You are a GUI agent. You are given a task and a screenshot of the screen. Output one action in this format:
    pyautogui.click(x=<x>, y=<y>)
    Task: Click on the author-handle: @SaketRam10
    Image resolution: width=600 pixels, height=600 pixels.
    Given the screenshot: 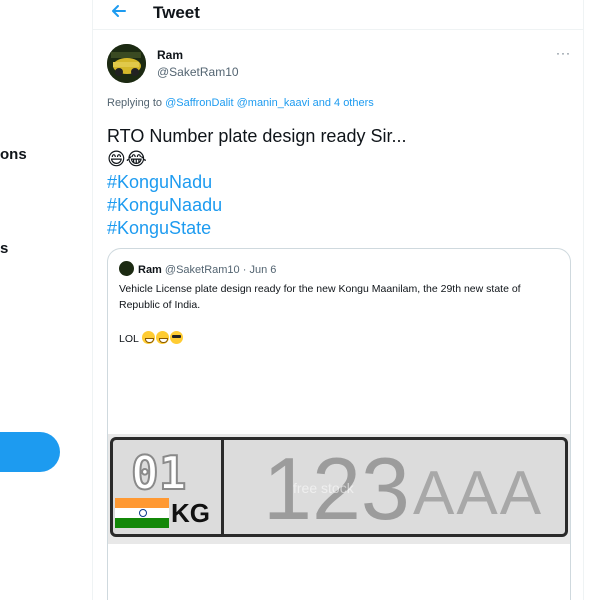 What is the action you would take?
    pyautogui.click(x=198, y=72)
    